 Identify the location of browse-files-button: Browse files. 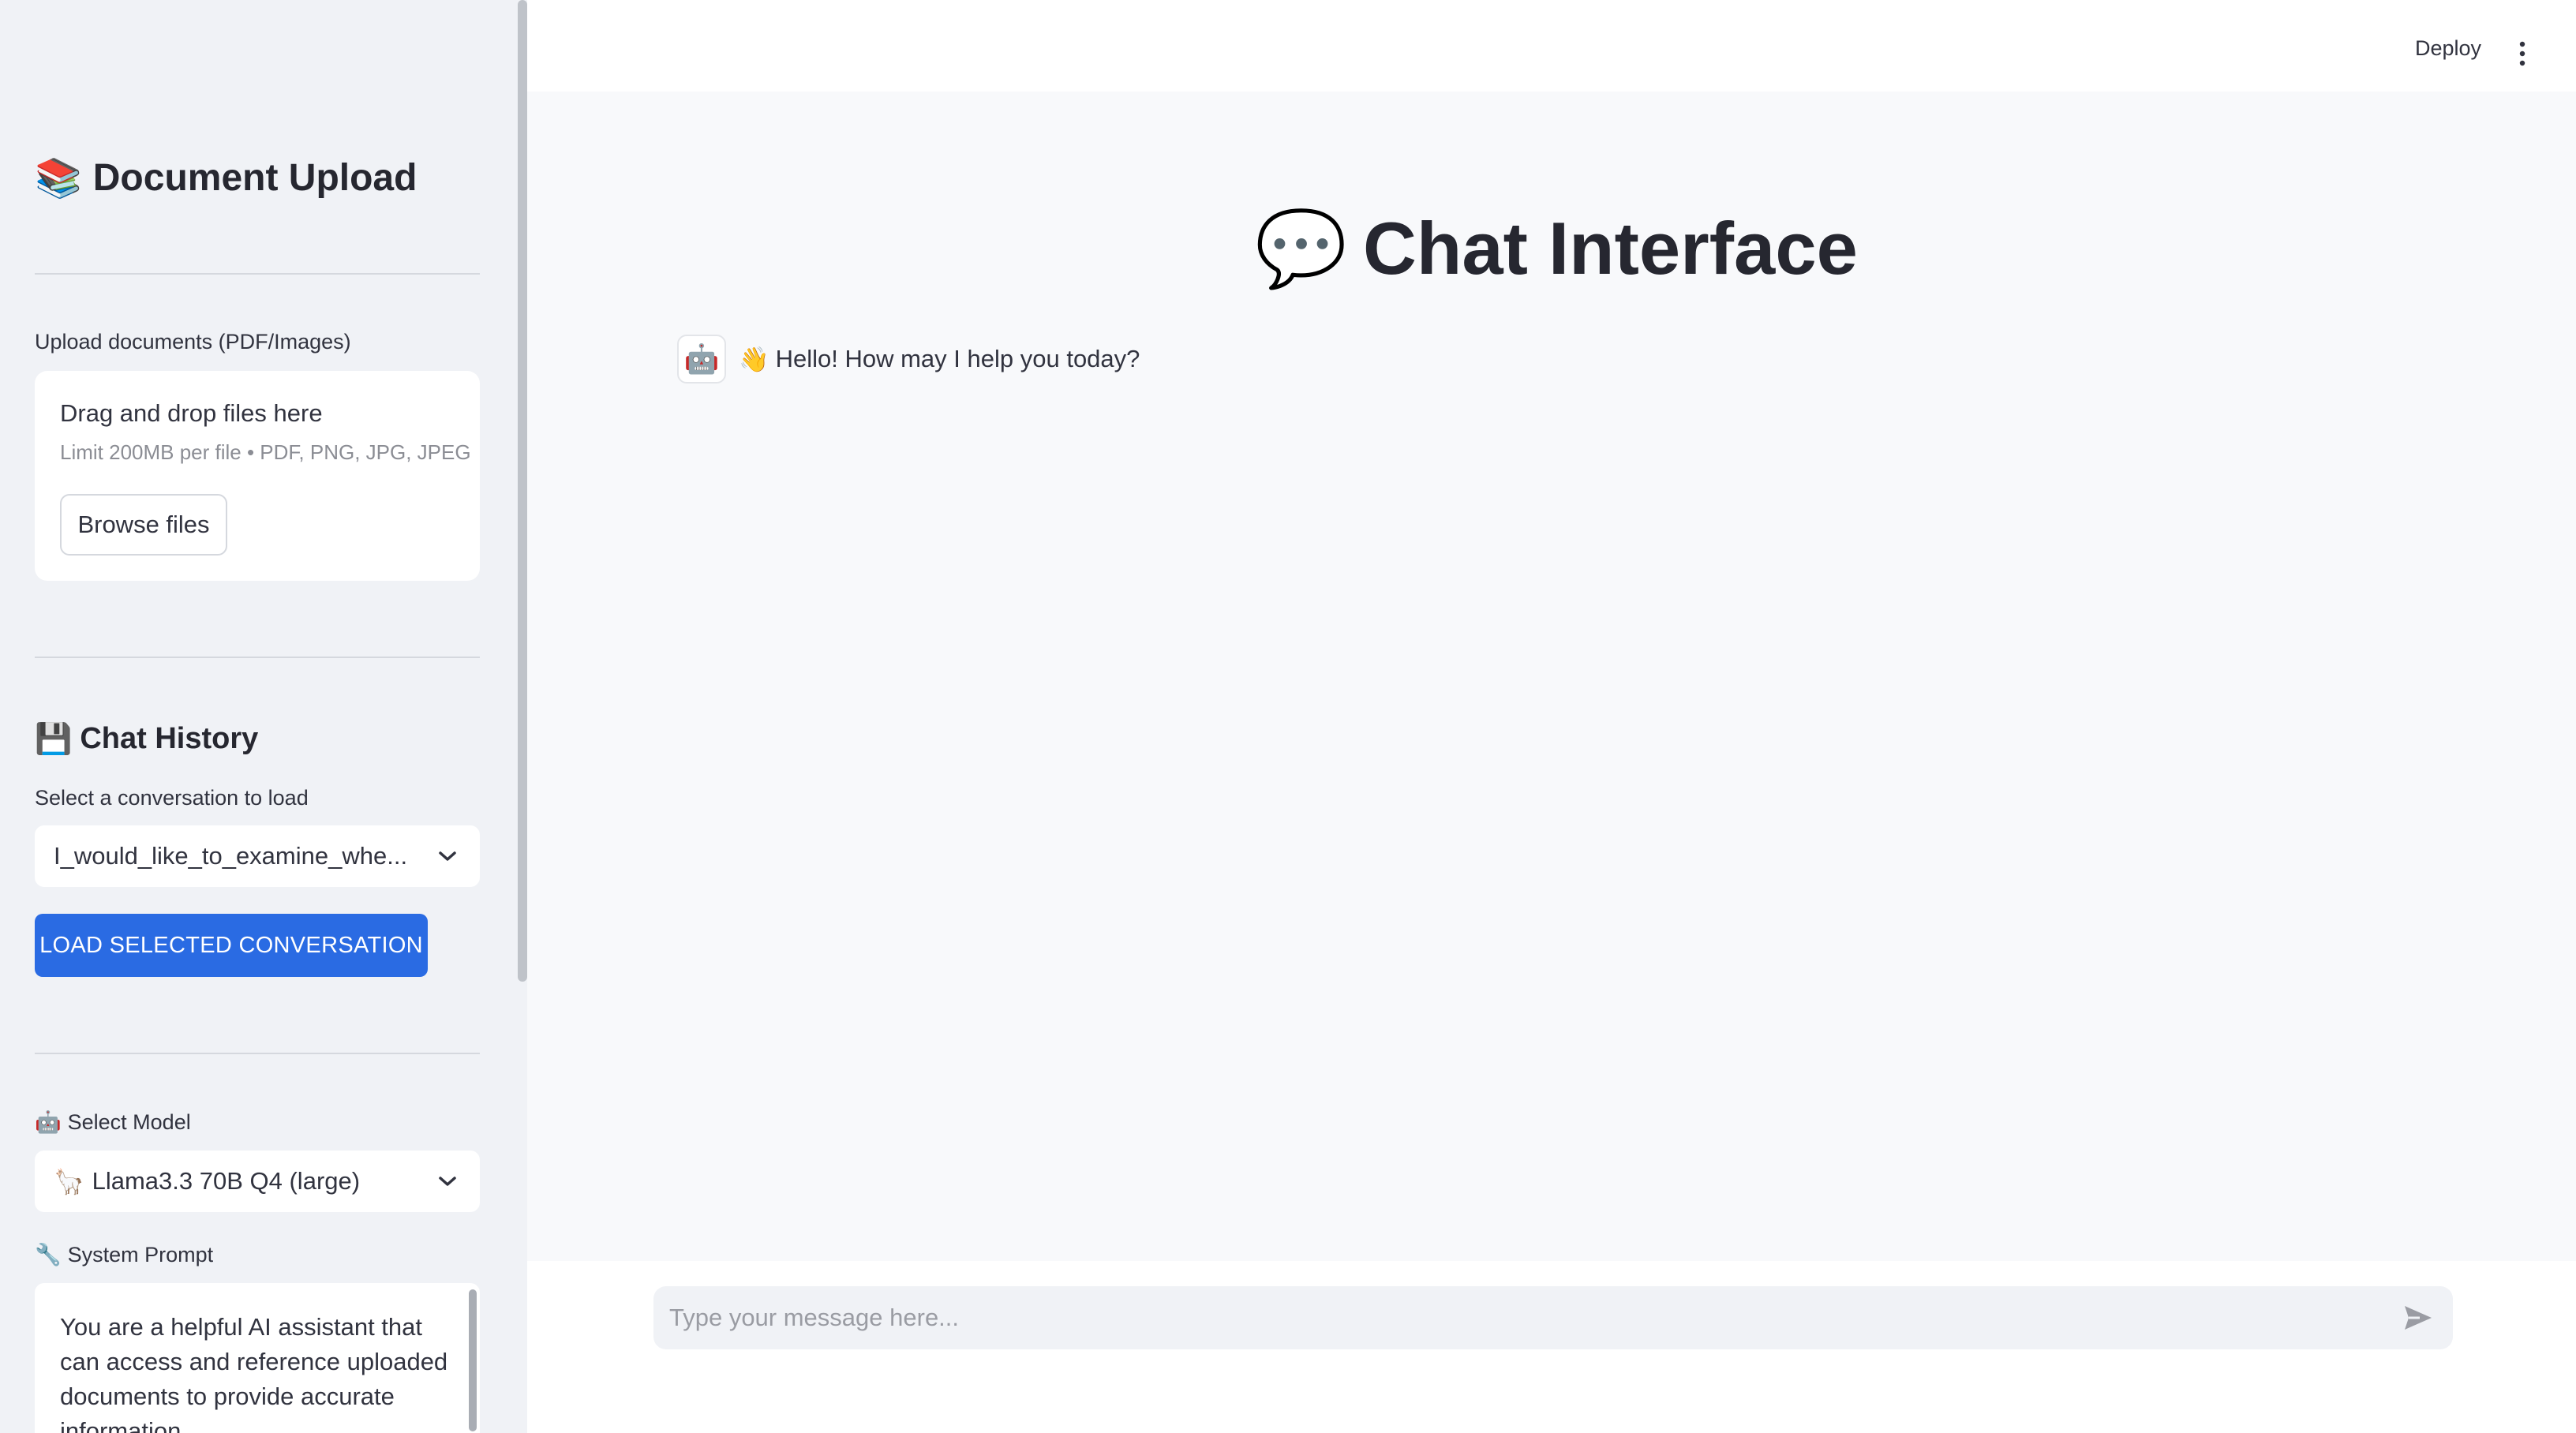
(143, 525).